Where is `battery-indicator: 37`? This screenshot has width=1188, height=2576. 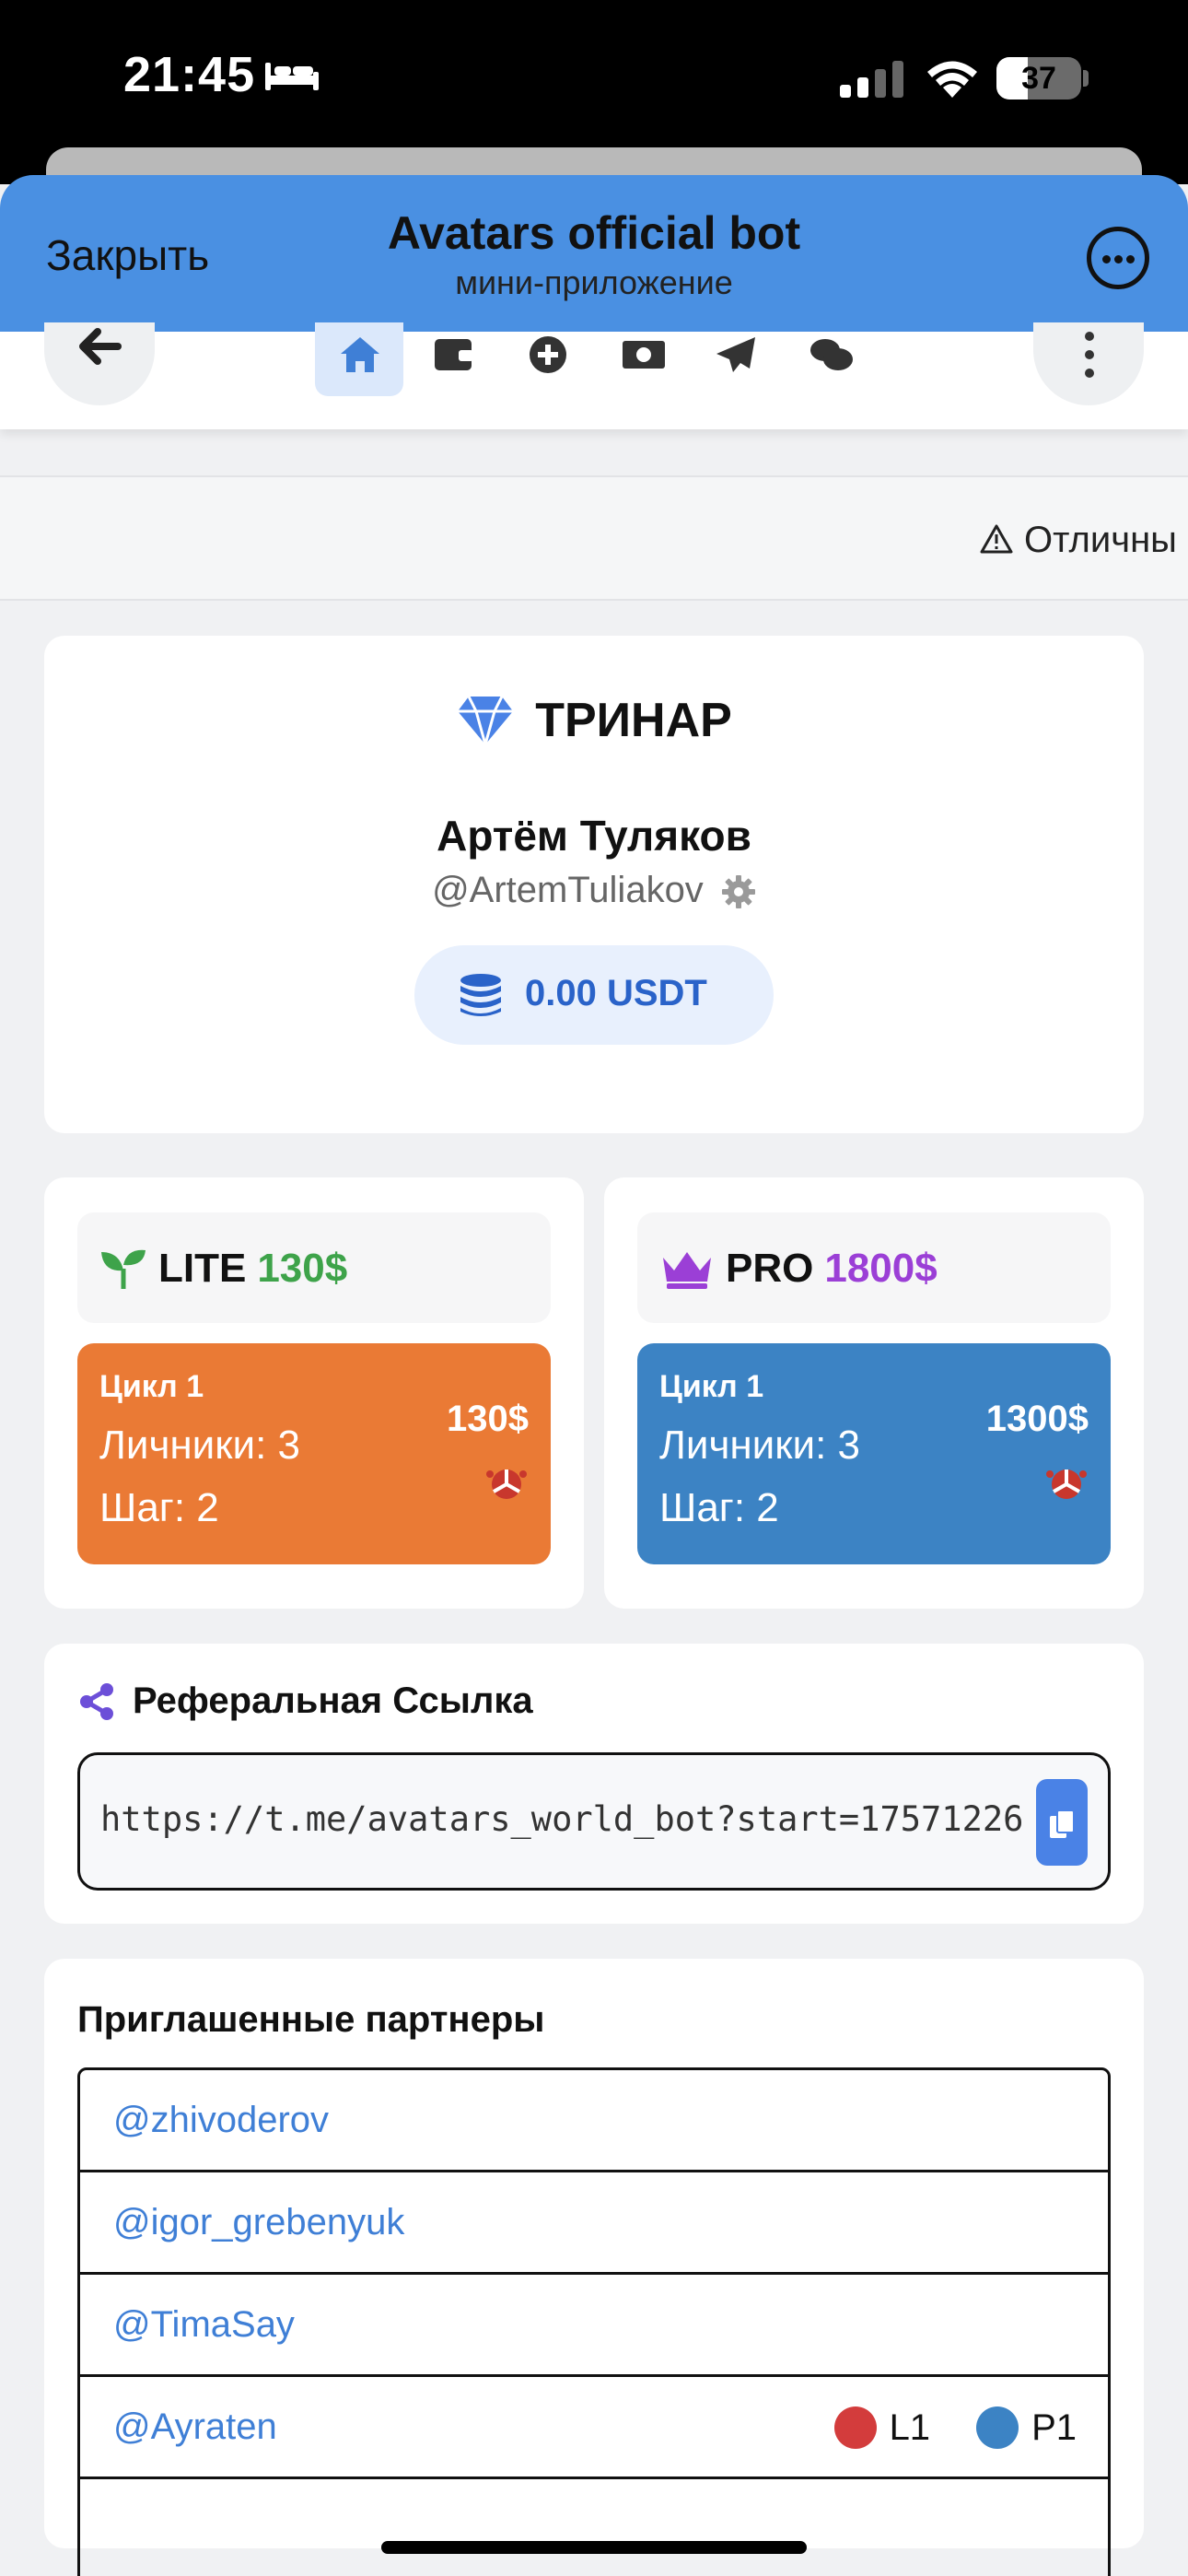 battery-indicator: 37 is located at coordinates (1038, 78).